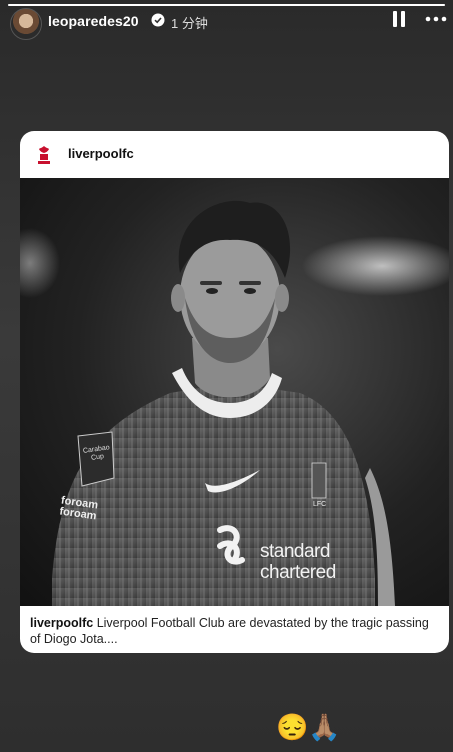  I want to click on lfc-crest-icon, so click(44, 155).